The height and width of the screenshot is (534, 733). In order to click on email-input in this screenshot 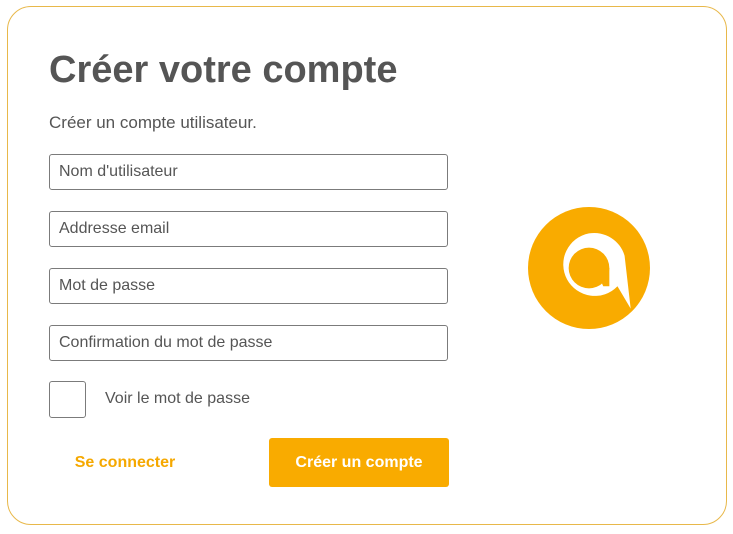, I will do `click(248, 229)`.